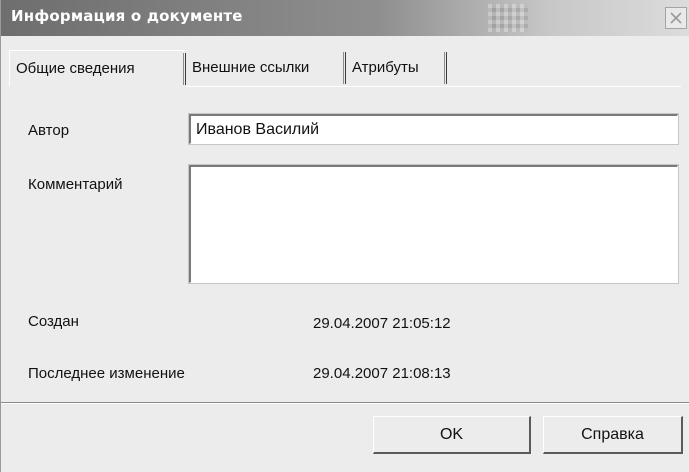 The width and height of the screenshot is (689, 472). Describe the element at coordinates (53, 321) in the screenshot. I see `created-label: Создан` at that location.